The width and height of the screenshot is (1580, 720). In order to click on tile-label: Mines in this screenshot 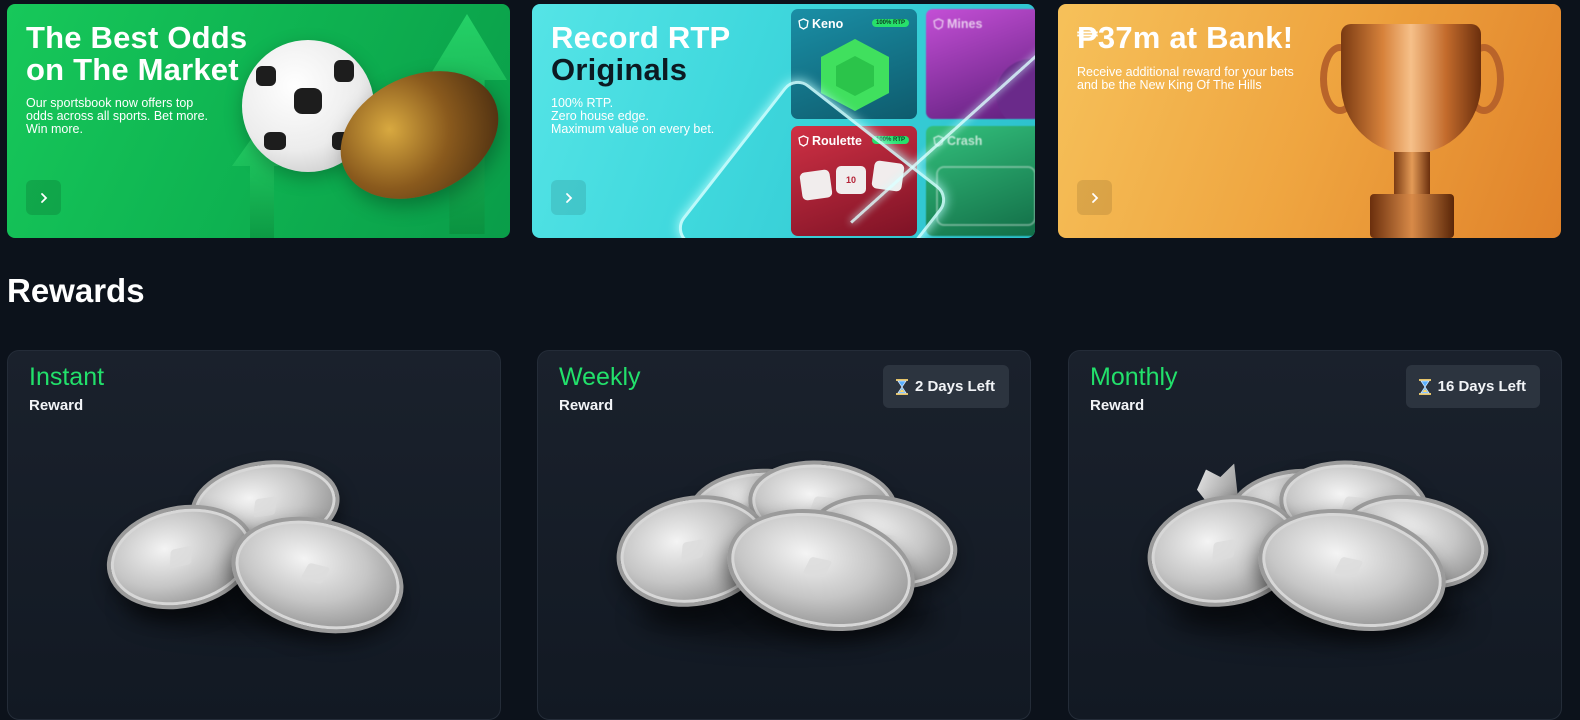, I will do `click(965, 24)`.